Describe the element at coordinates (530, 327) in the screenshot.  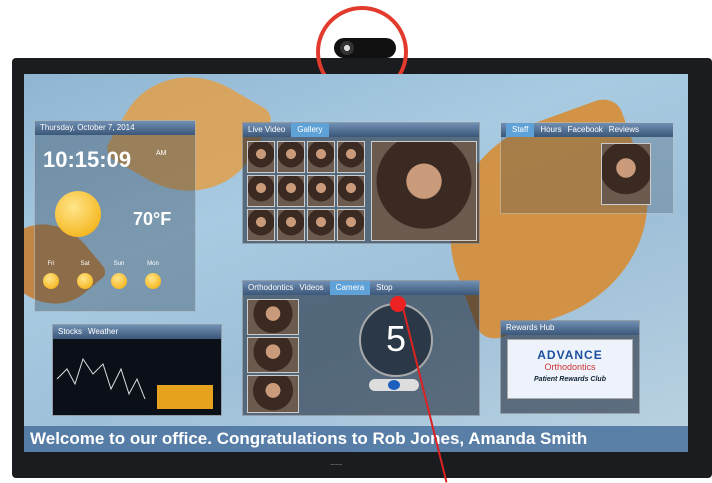
I see `rewards-title: Rewards Hub` at that location.